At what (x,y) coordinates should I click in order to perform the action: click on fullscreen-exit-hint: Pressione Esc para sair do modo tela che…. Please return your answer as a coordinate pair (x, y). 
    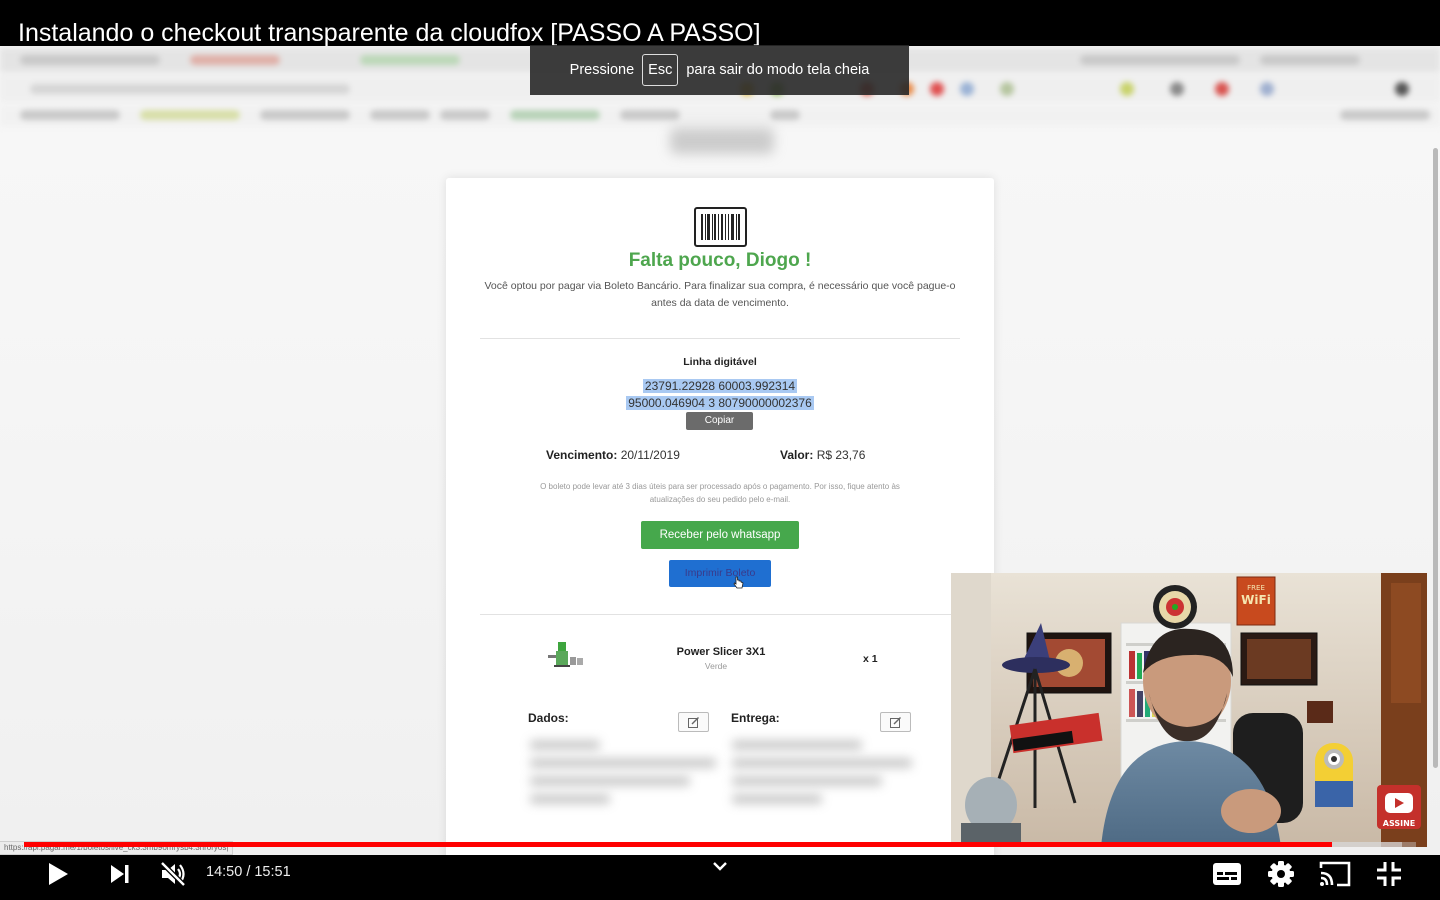
    Looking at the image, I should click on (719, 70).